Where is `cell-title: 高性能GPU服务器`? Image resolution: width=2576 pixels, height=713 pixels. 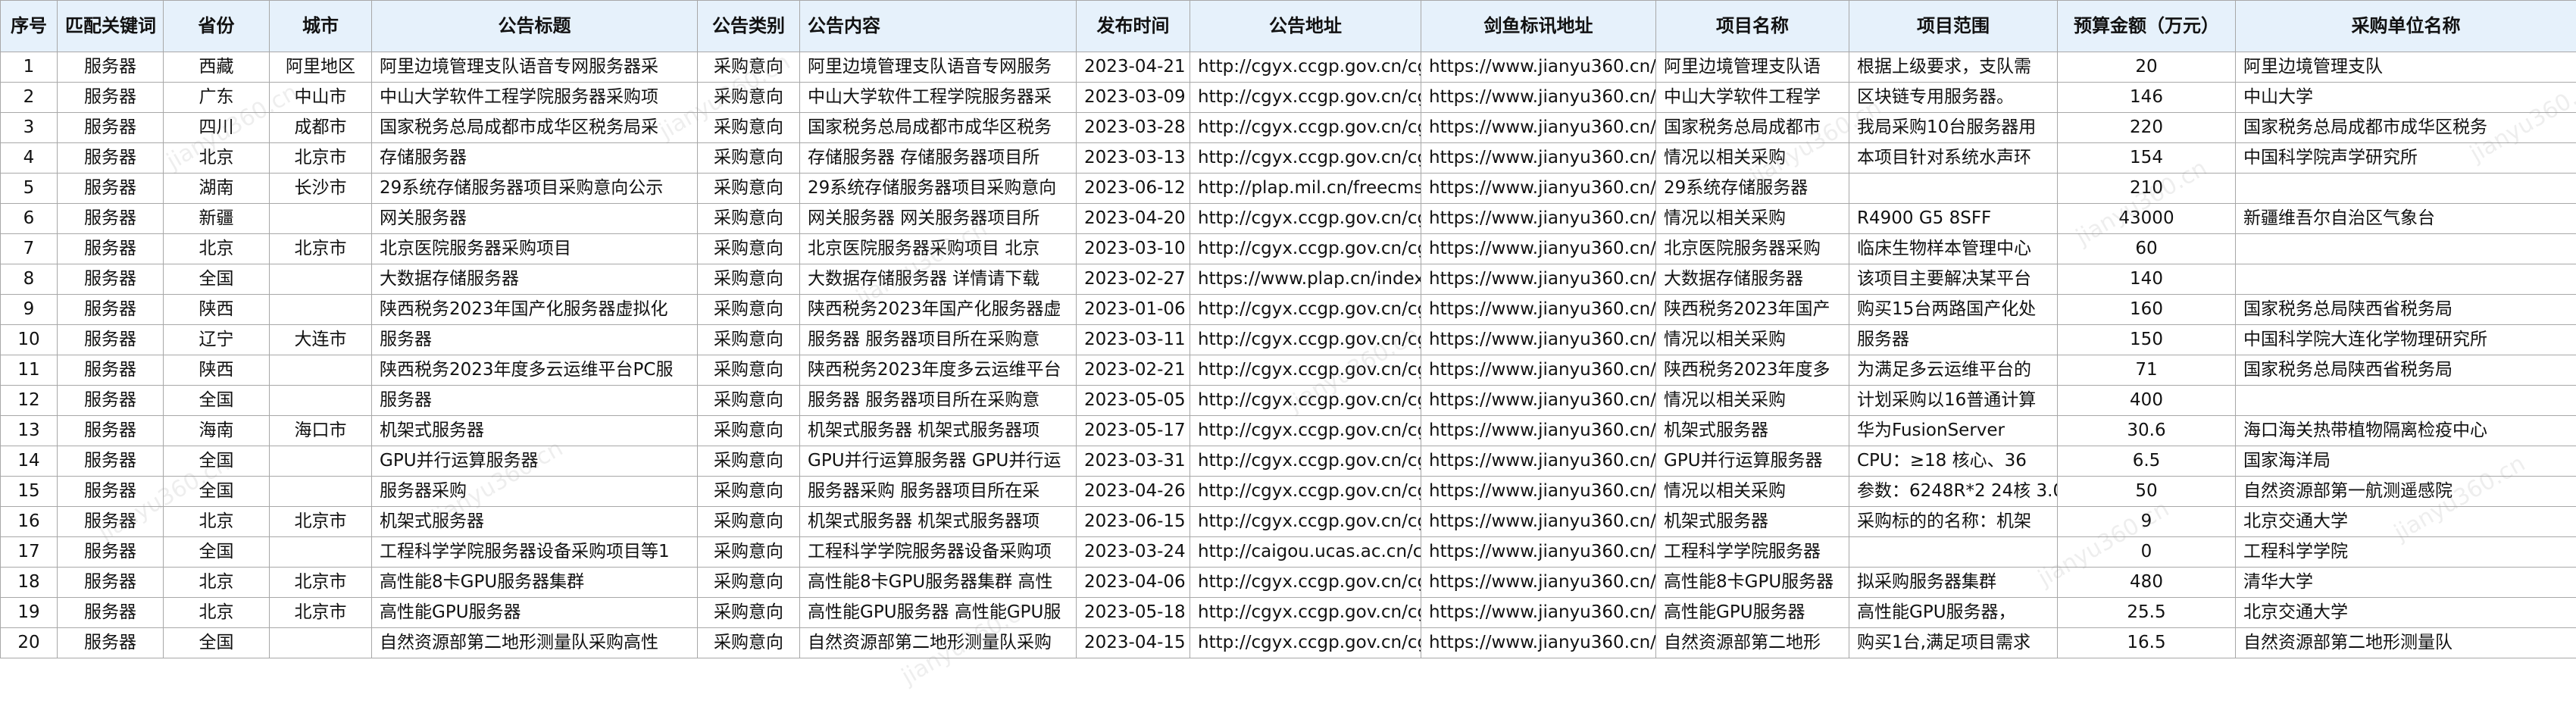 cell-title: 高性能GPU服务器 is located at coordinates (534, 613).